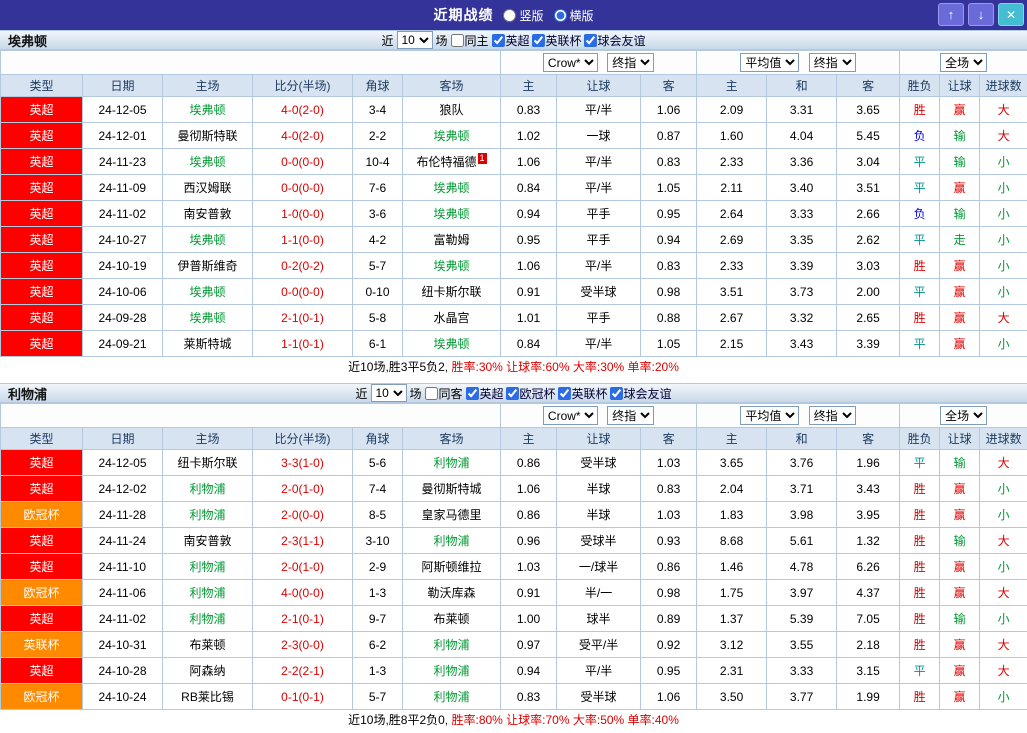 This screenshot has width=1027, height=733. I want to click on euro-draw-odds-cell: 3.55, so click(802, 644).